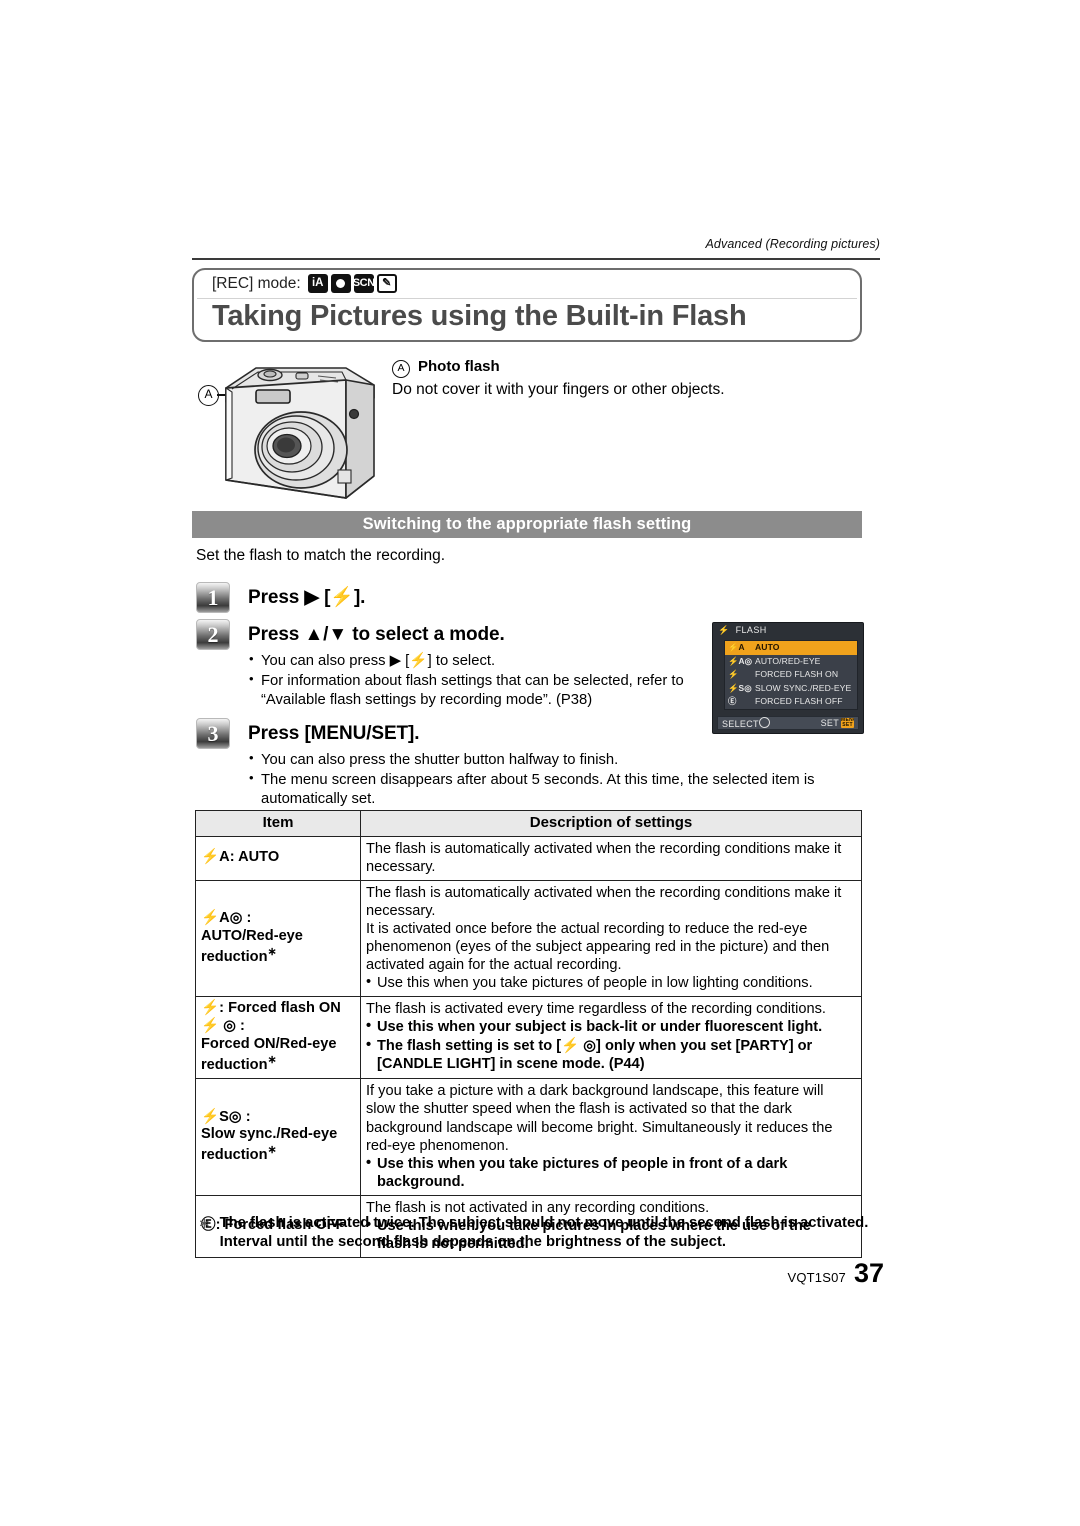  I want to click on column-header-description: Description of settings, so click(611, 823).